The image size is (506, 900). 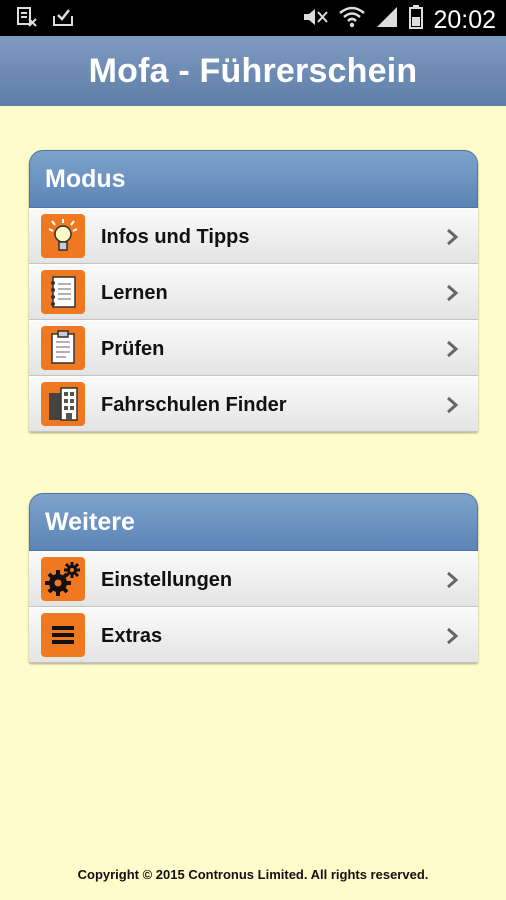 I want to click on menu-item-lernen: Lernen, so click(x=253, y=292).